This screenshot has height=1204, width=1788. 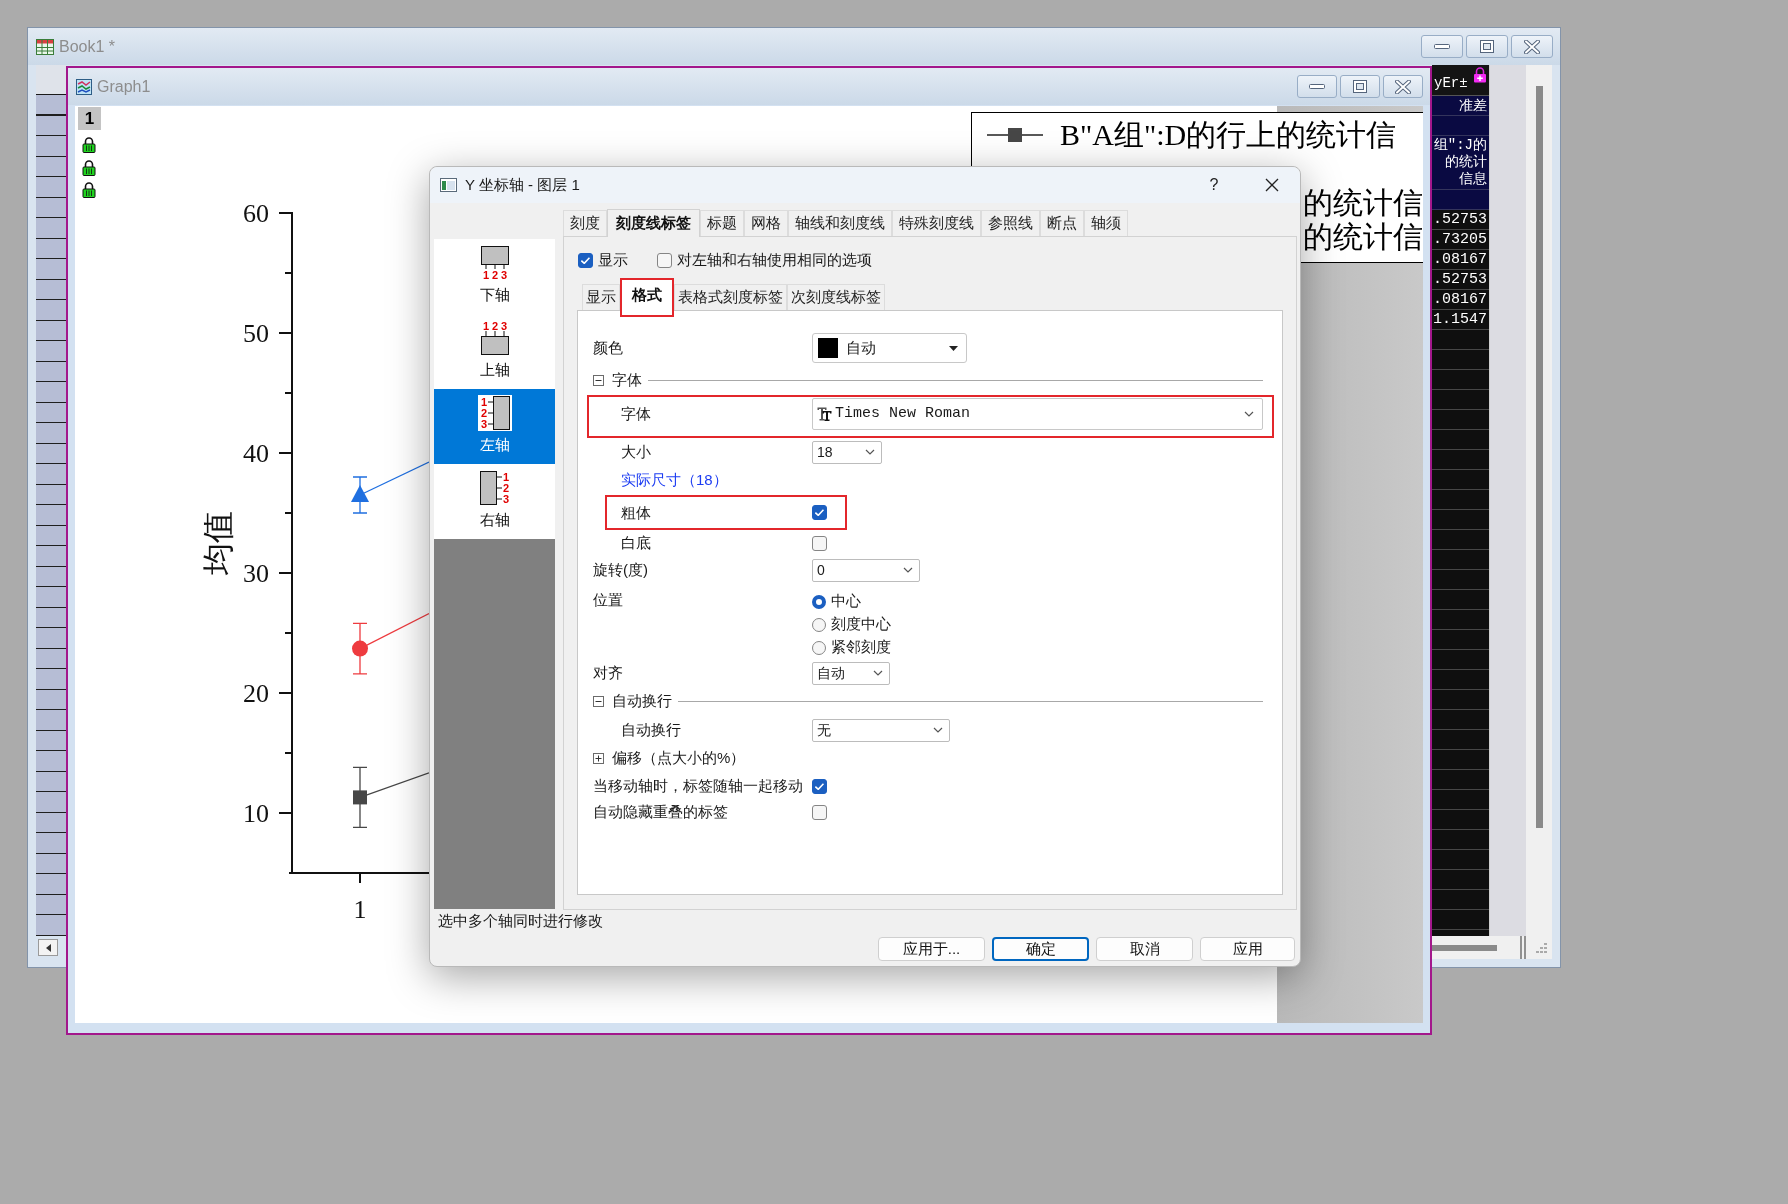 I want to click on tick-label: 1, so click(x=360, y=909).